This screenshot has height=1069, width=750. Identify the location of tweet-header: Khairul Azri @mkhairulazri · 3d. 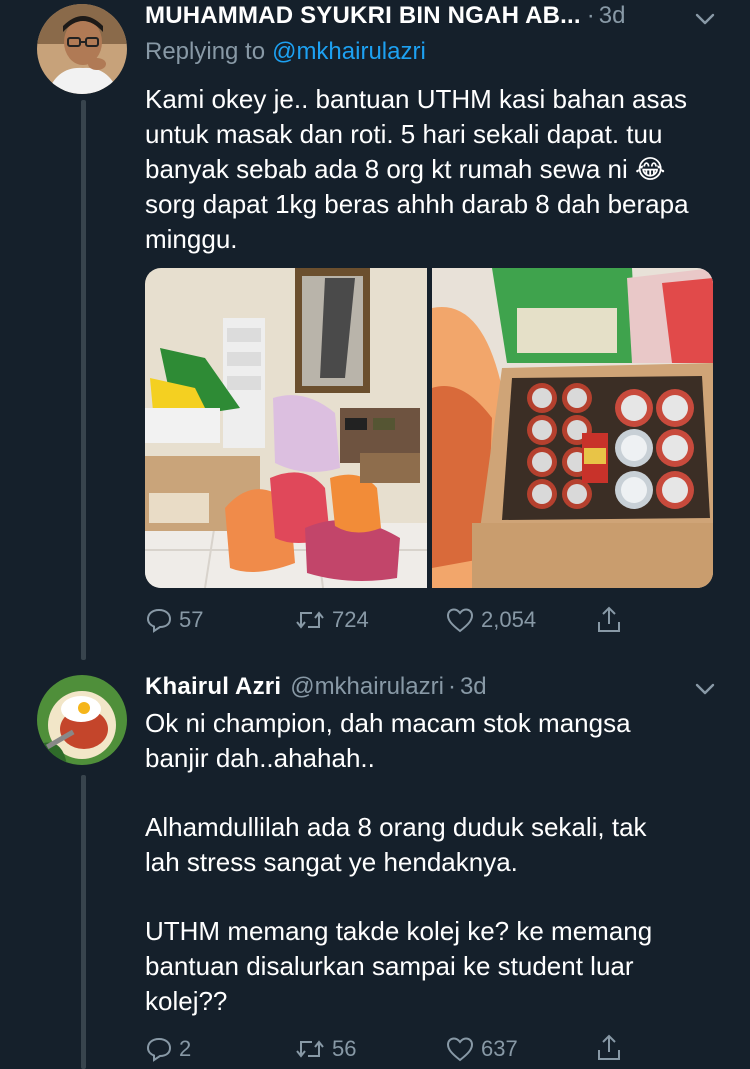
(316, 687).